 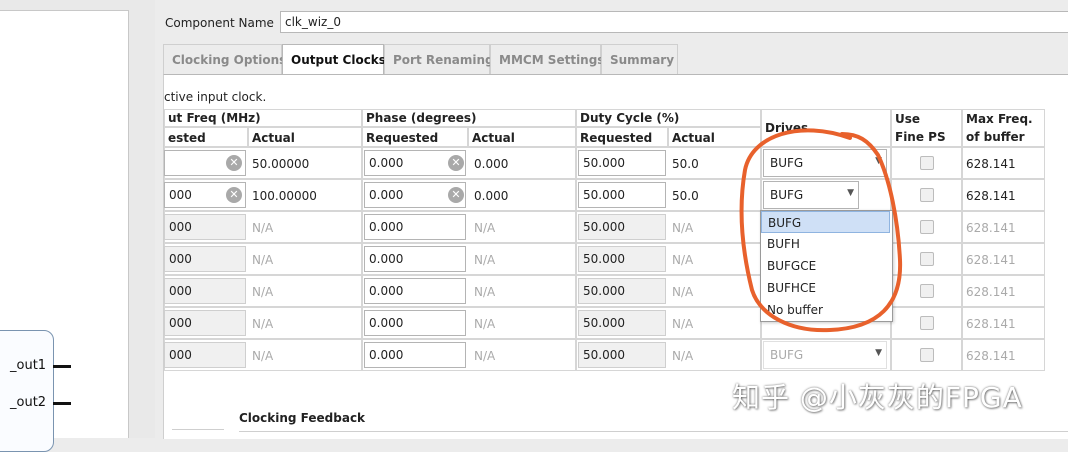 What do you see at coordinates (215, 97) in the screenshot?
I see `info-note: ctive input clock.` at bounding box center [215, 97].